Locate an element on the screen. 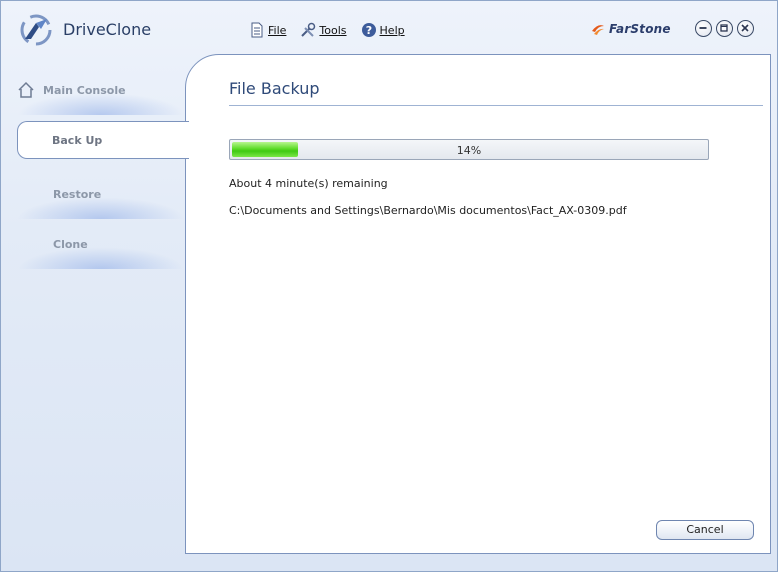  close-icon is located at coordinates (745, 28).